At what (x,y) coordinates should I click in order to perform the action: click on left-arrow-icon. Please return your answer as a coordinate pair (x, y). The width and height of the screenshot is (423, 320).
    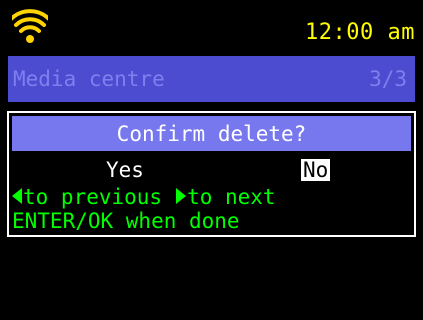
    Looking at the image, I should click on (17, 196).